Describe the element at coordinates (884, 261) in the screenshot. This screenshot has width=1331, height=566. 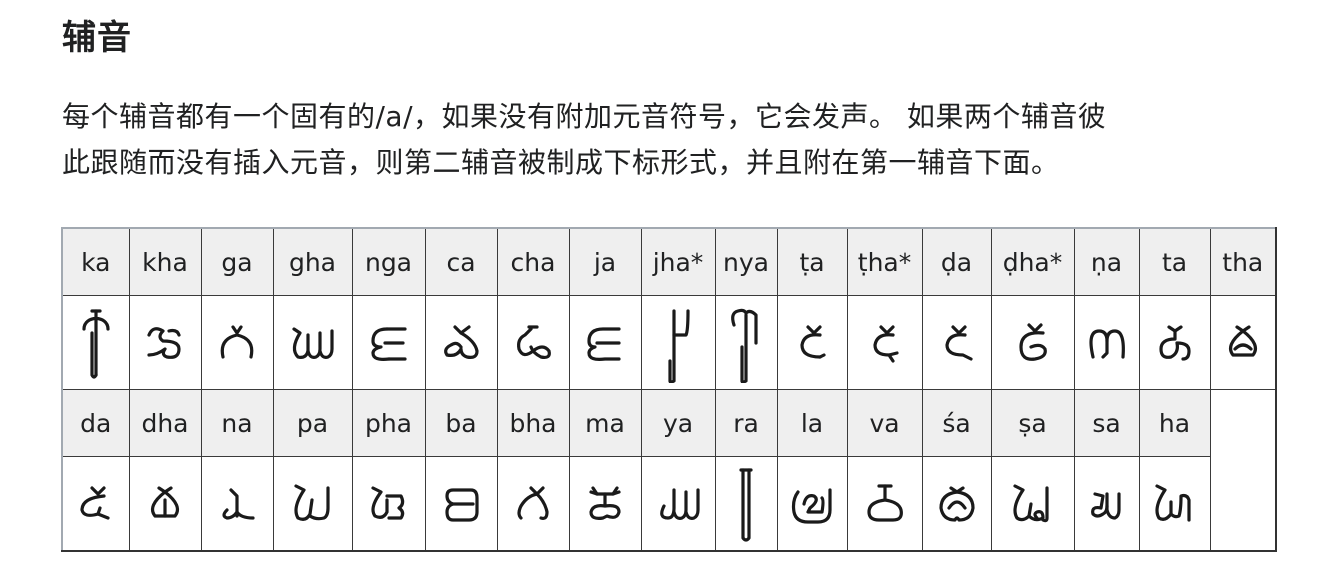
I see `label-cell: ṭha*` at that location.